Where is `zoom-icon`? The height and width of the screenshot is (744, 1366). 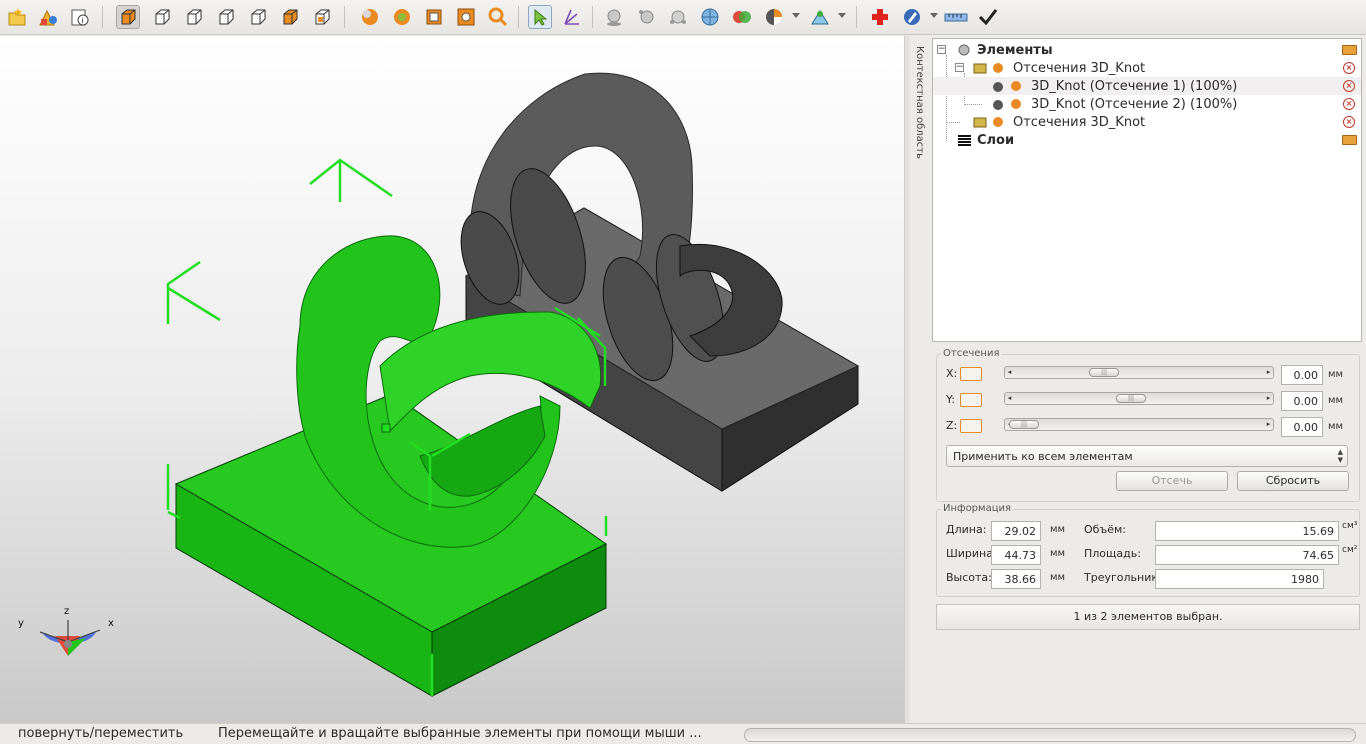
zoom-icon is located at coordinates (498, 17).